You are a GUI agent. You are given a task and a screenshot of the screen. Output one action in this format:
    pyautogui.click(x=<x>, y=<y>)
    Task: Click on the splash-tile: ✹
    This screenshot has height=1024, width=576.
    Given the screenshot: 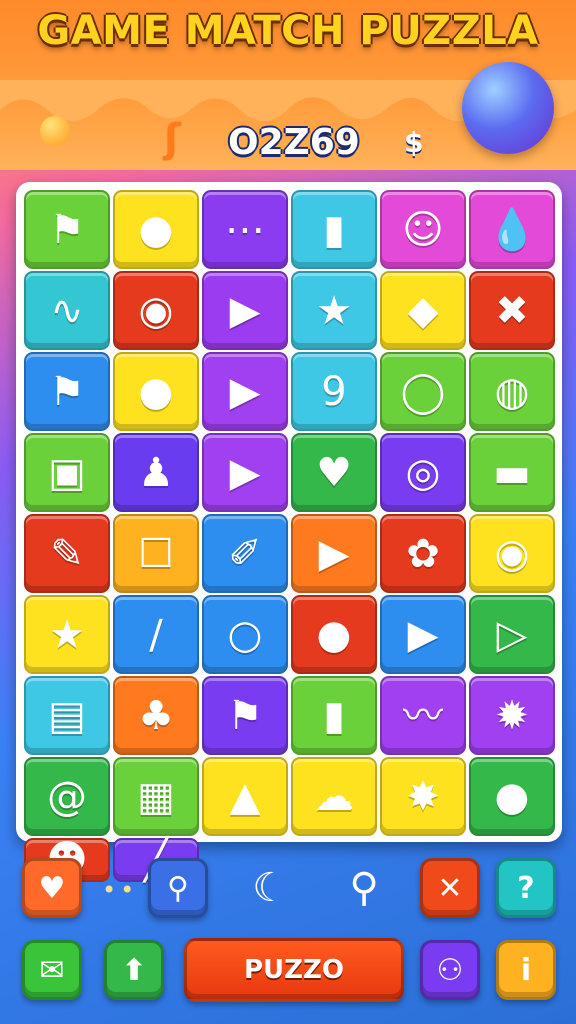 What is the action you would take?
    pyautogui.click(x=512, y=715)
    